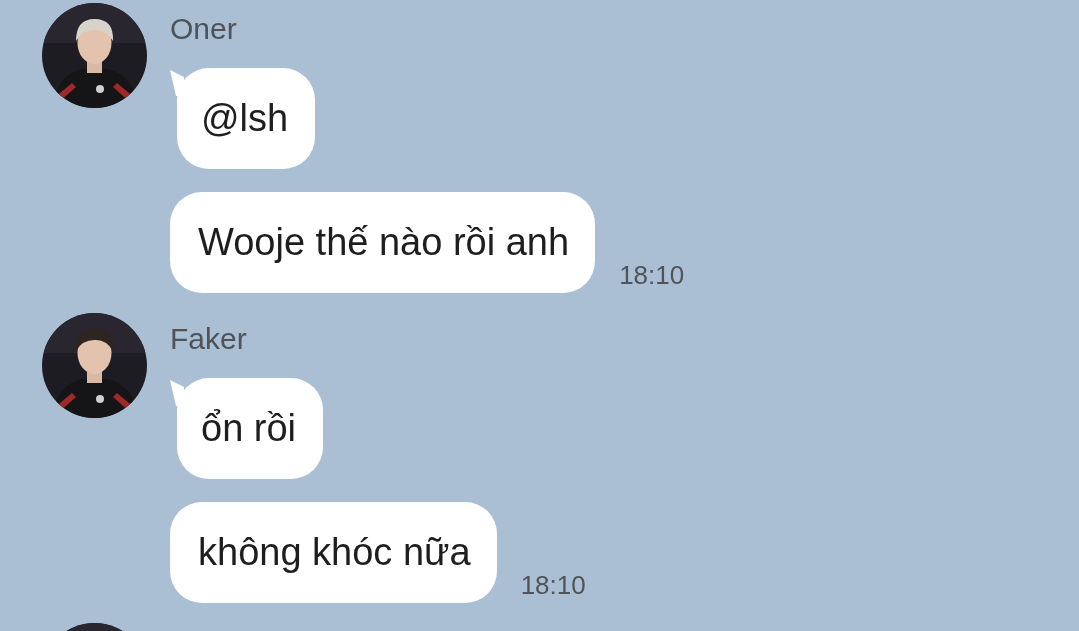  Describe the element at coordinates (383, 242) in the screenshot. I see `message-bubble: Wooje thế nào rồi anh` at that location.